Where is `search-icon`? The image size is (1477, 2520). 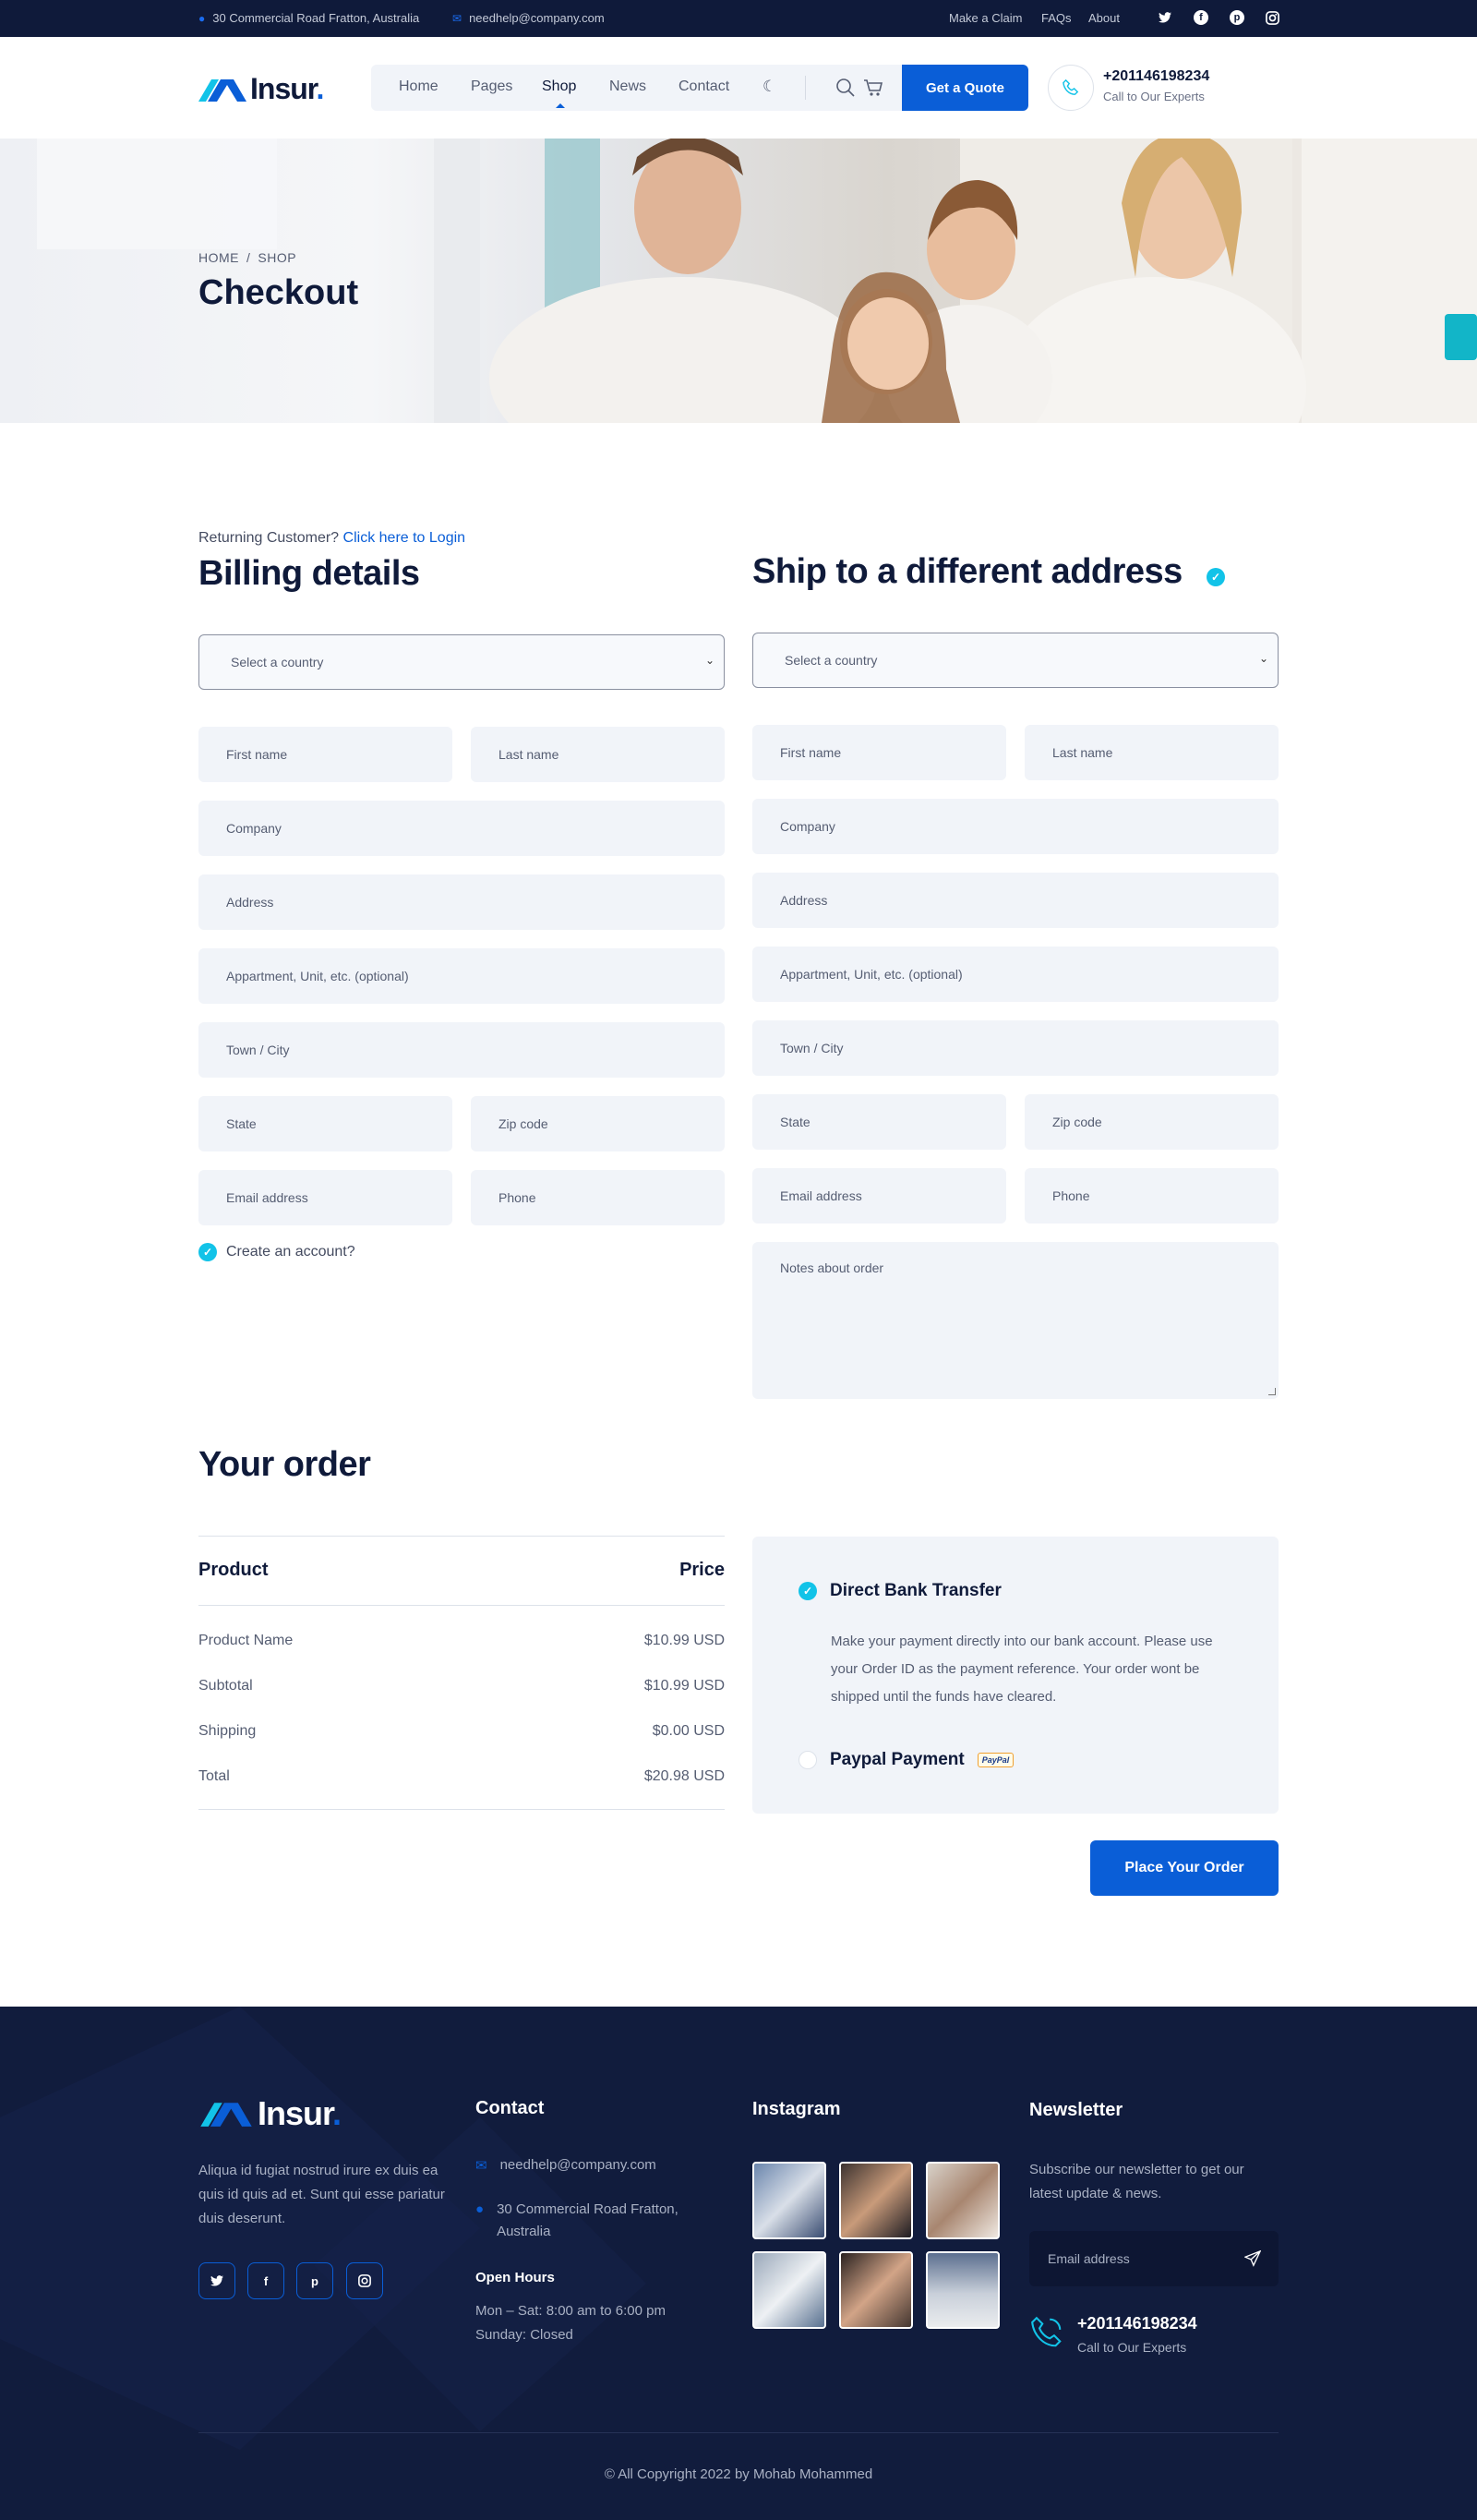 search-icon is located at coordinates (845, 90).